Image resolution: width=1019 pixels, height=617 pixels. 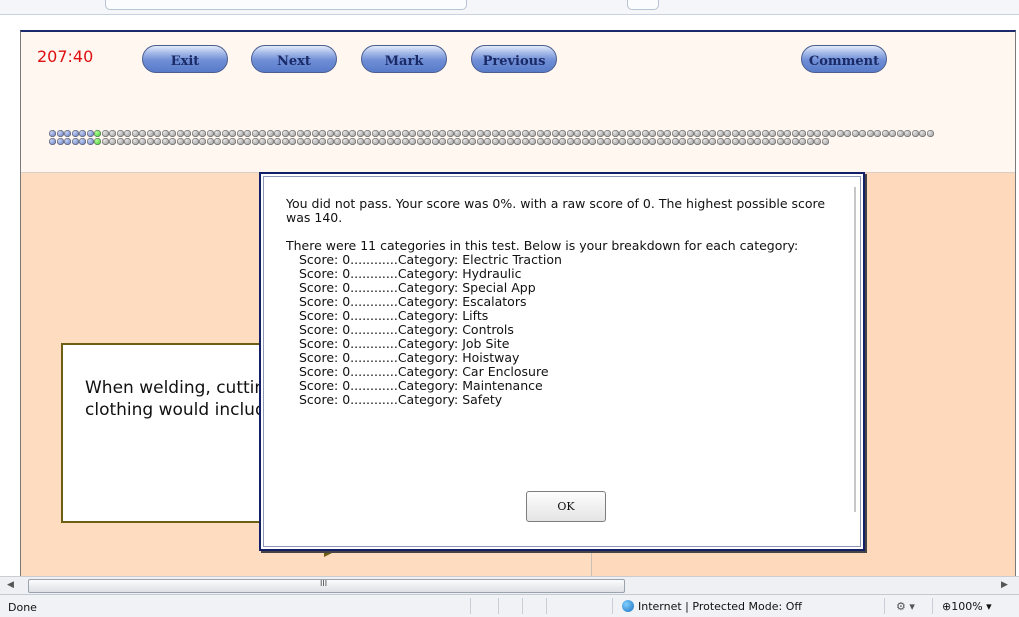 I want to click on scroll-left-arrow-icon: ◀, so click(x=10, y=585).